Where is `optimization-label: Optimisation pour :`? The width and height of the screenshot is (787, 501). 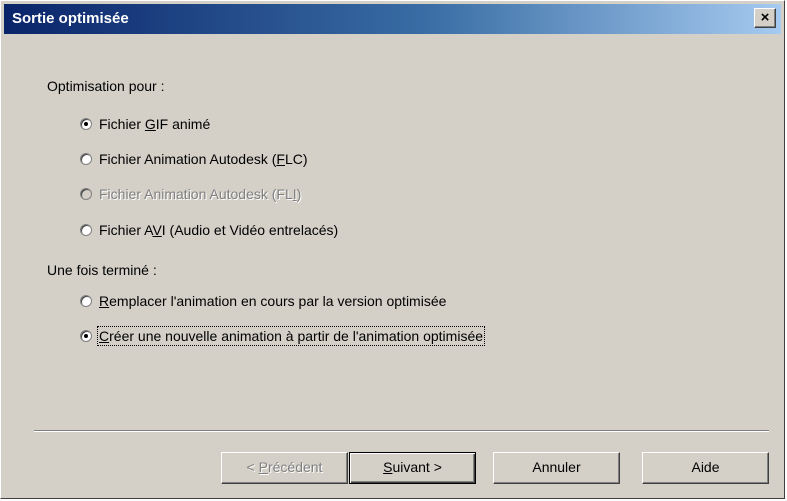 optimization-label: Optimisation pour : is located at coordinates (106, 86).